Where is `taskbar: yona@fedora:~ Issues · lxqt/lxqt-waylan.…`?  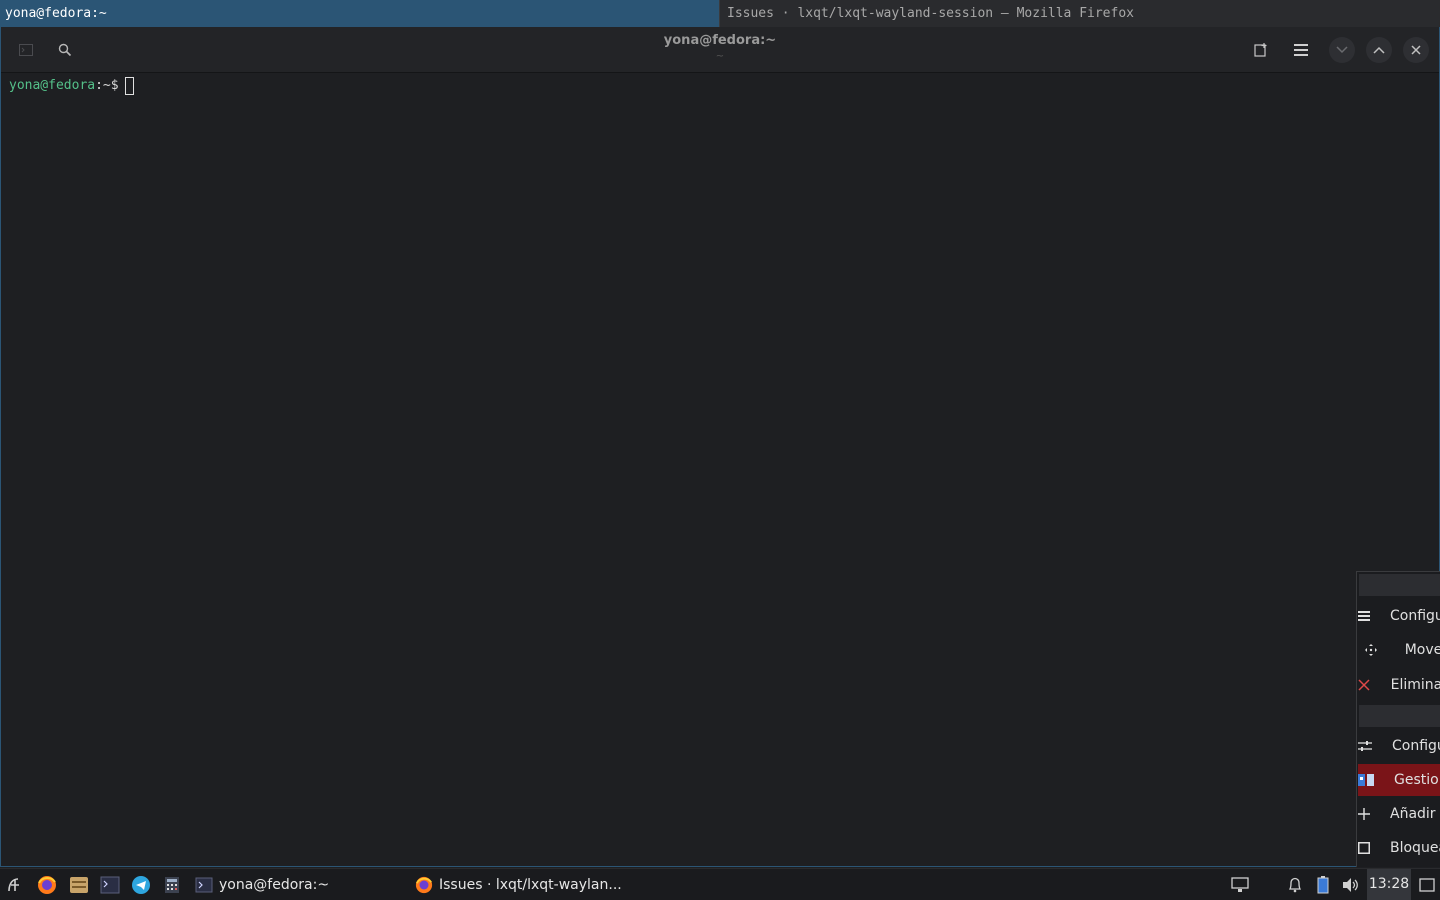 taskbar: yona@fedora:~ Issues · lxqt/lxqt-waylan.… is located at coordinates (720, 884).